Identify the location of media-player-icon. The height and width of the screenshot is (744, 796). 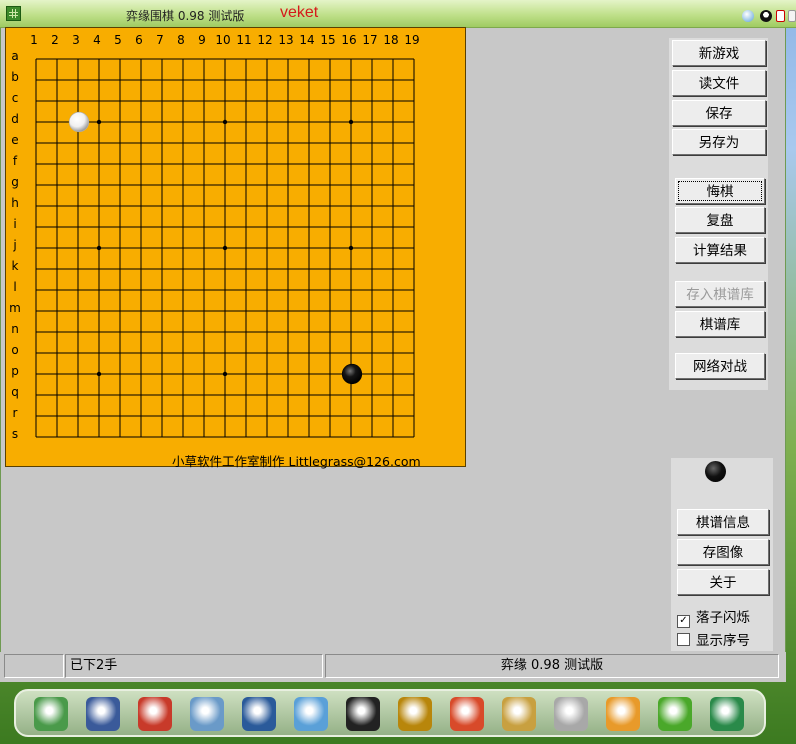
(259, 714).